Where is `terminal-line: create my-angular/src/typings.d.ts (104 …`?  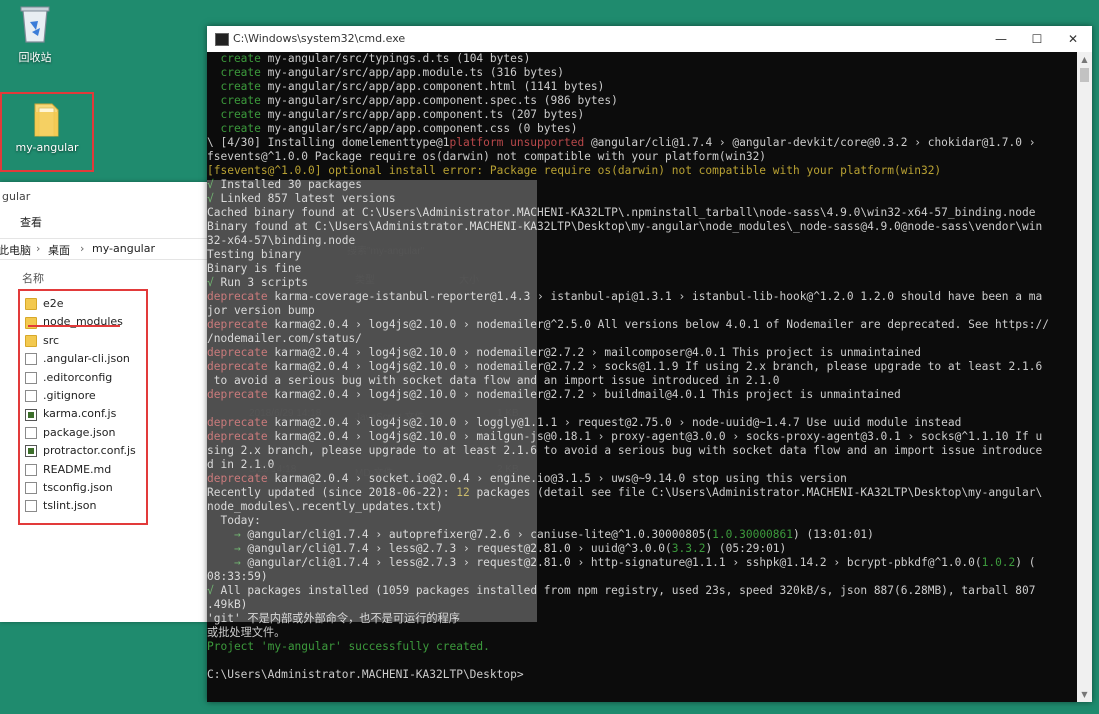
terminal-line: create my-angular/src/typings.d.ts (104 … is located at coordinates (642, 59).